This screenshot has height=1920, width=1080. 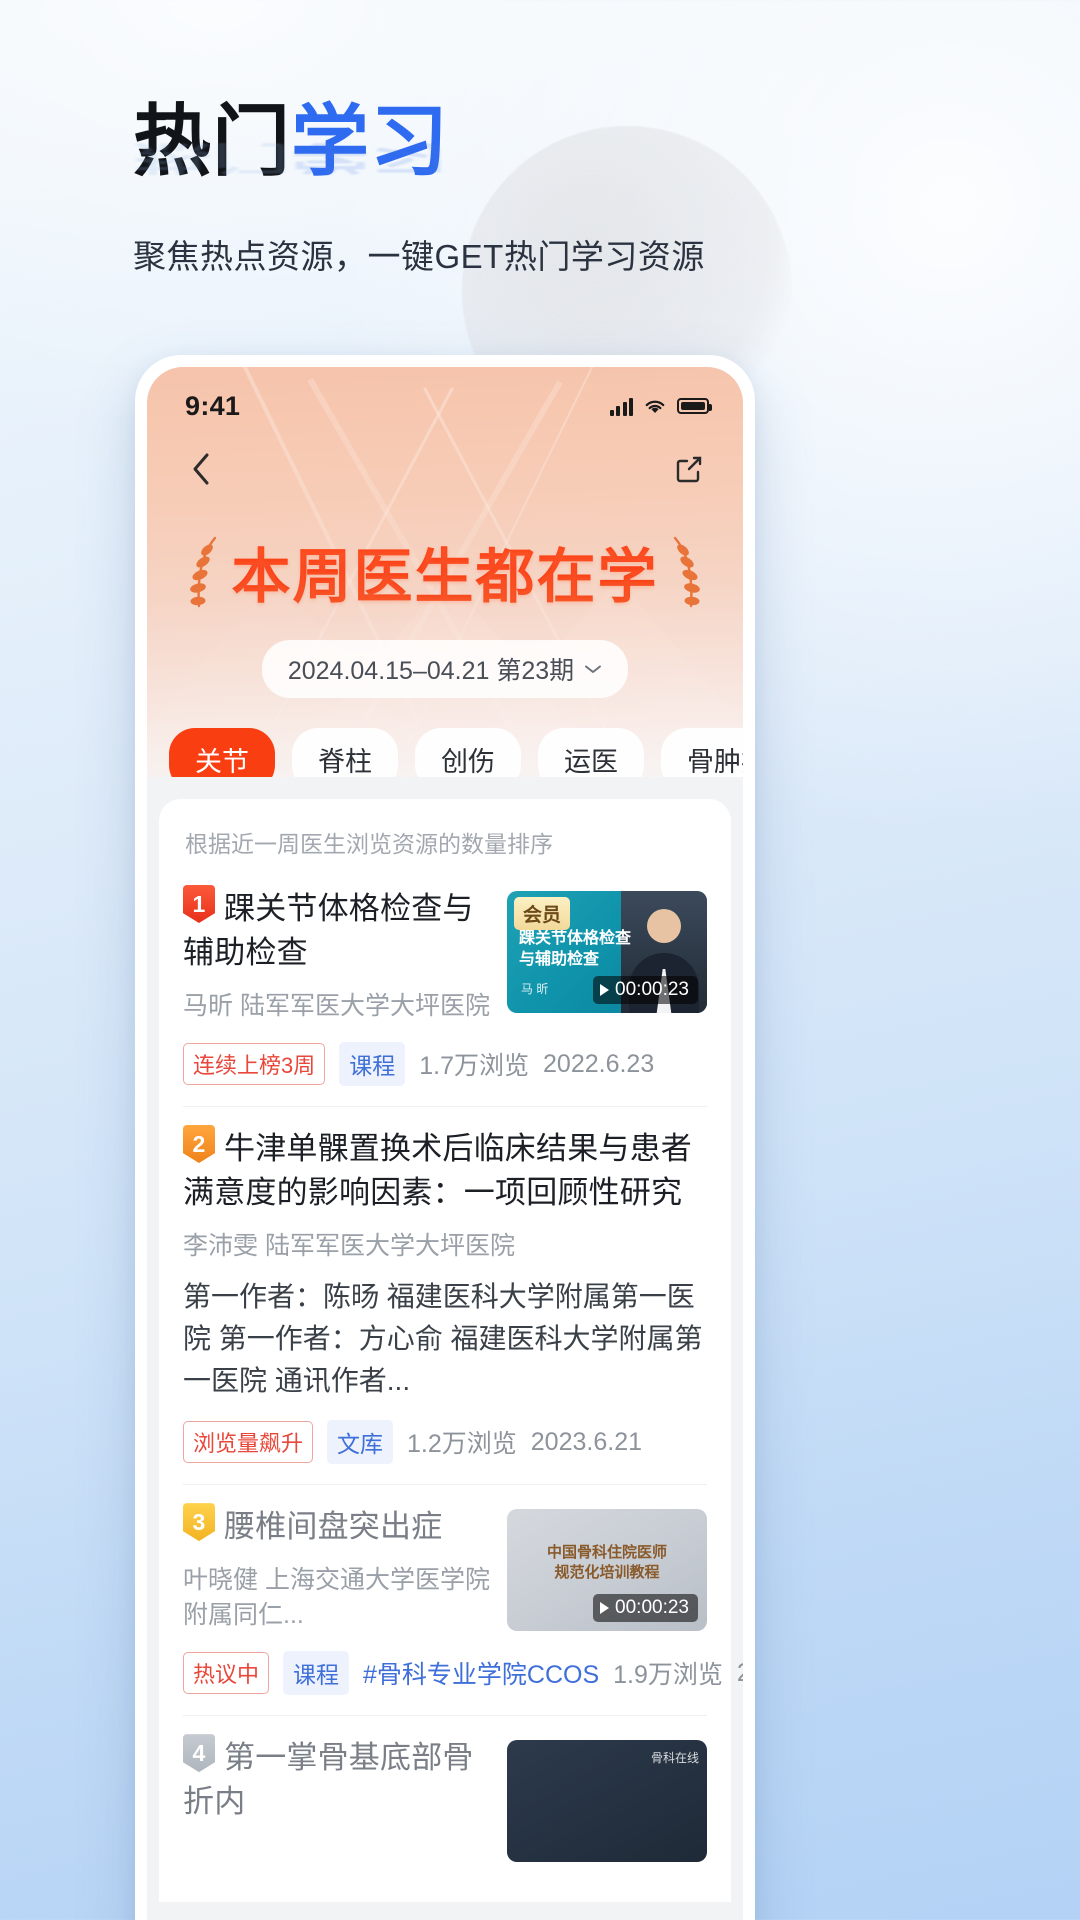 I want to click on item-author: 马昕 陆军军医大学大坪医院, so click(x=336, y=1006).